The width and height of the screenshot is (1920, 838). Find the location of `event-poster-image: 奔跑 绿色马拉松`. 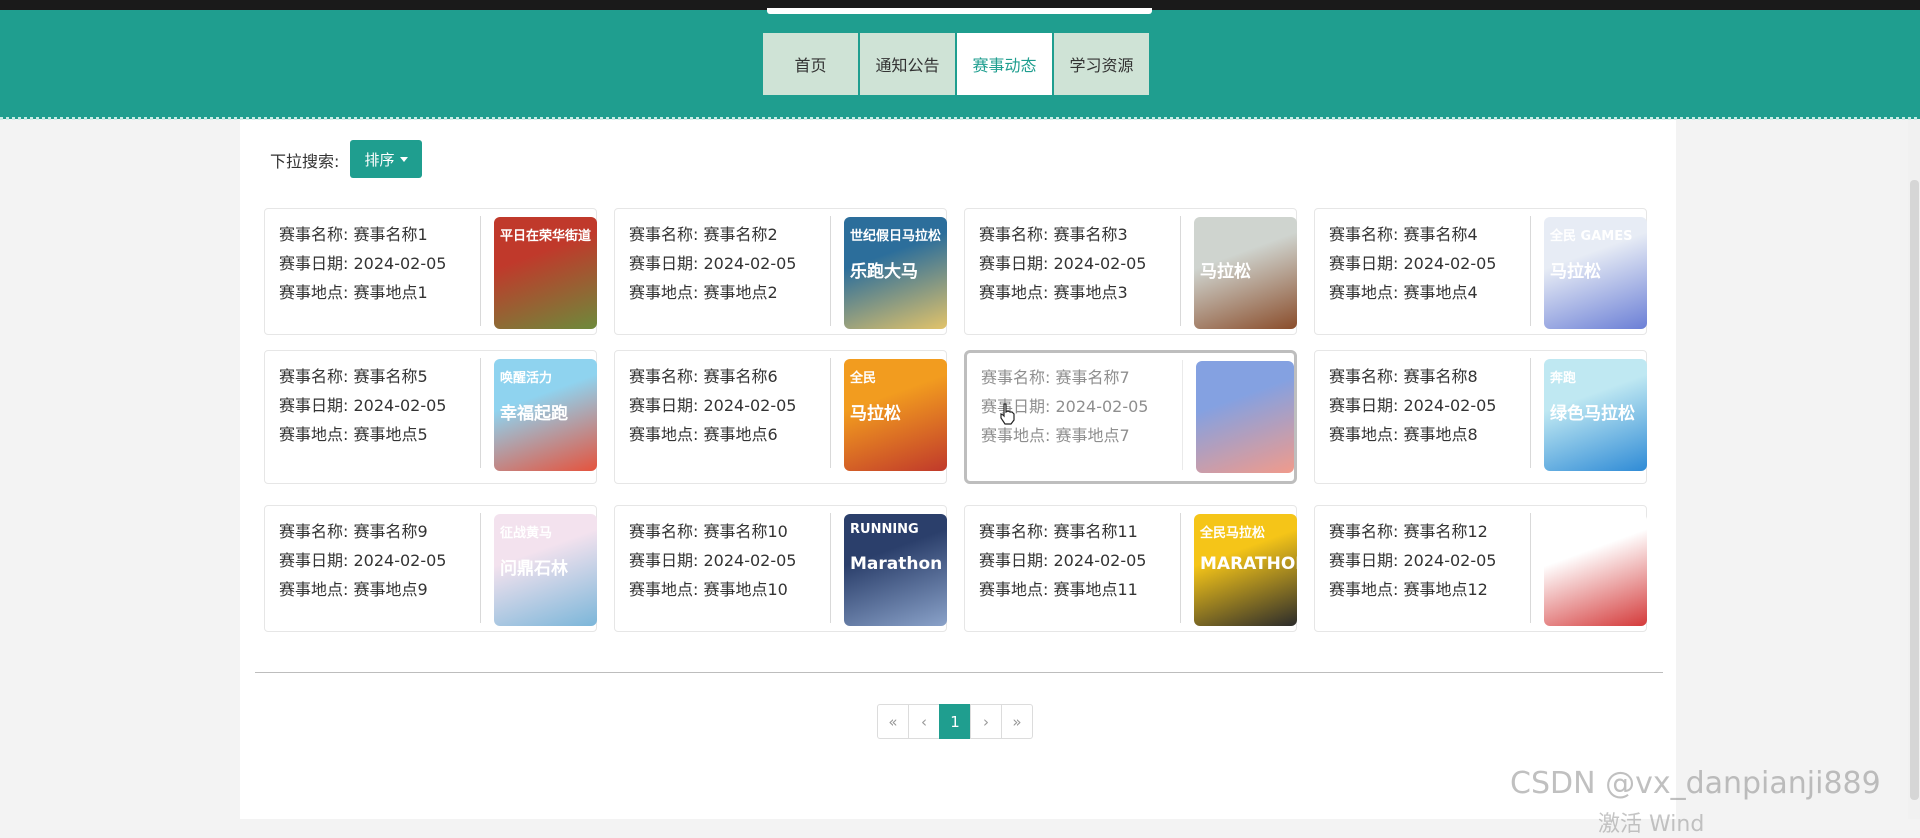

event-poster-image: 奔跑 绿色马拉松 is located at coordinates (1595, 415).